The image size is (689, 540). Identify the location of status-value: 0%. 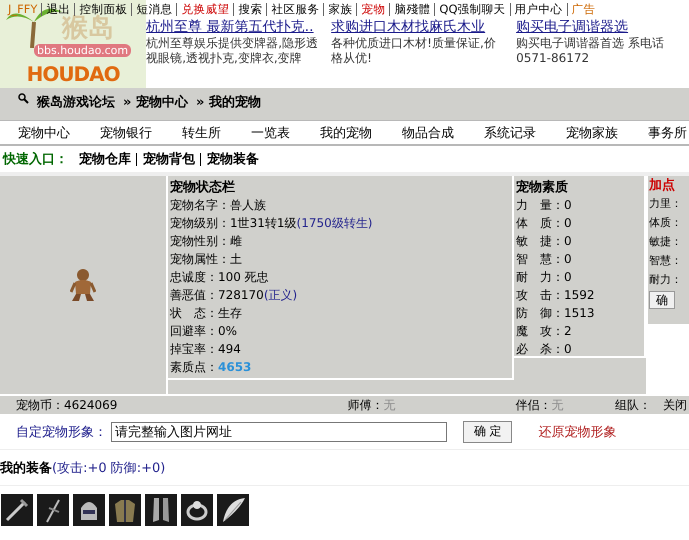
(228, 331).